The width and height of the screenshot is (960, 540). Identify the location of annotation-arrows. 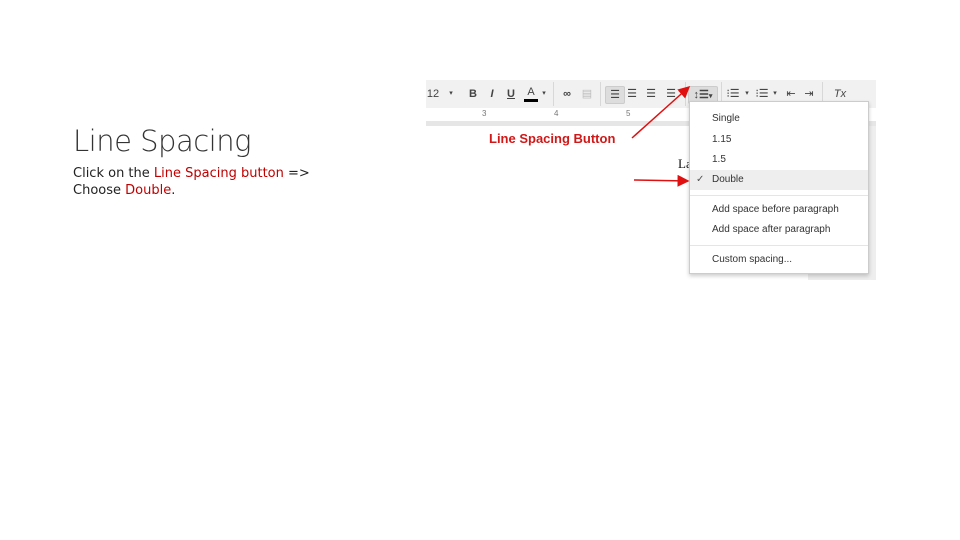
(661, 136).